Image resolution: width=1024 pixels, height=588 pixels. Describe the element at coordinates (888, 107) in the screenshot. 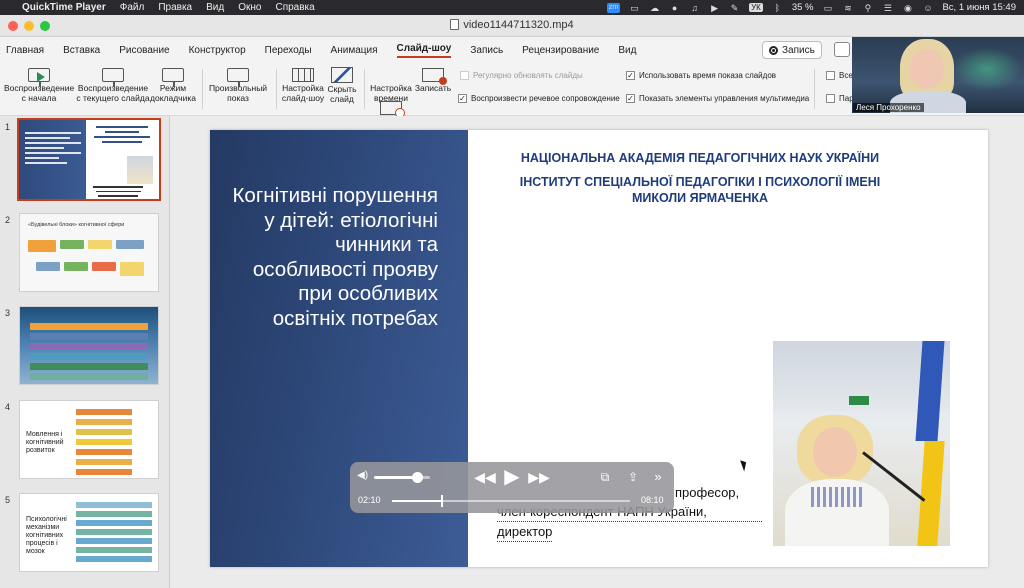

I see `participant-name: Леся Прохоренко` at that location.